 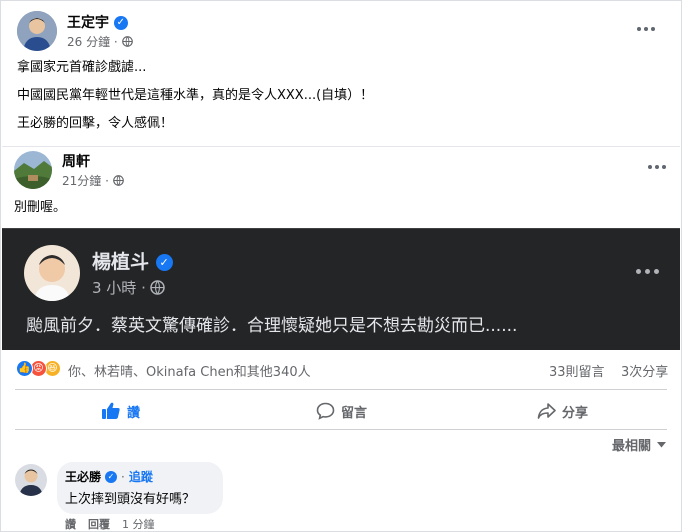 I want to click on comment-button: 留言, so click(x=341, y=411).